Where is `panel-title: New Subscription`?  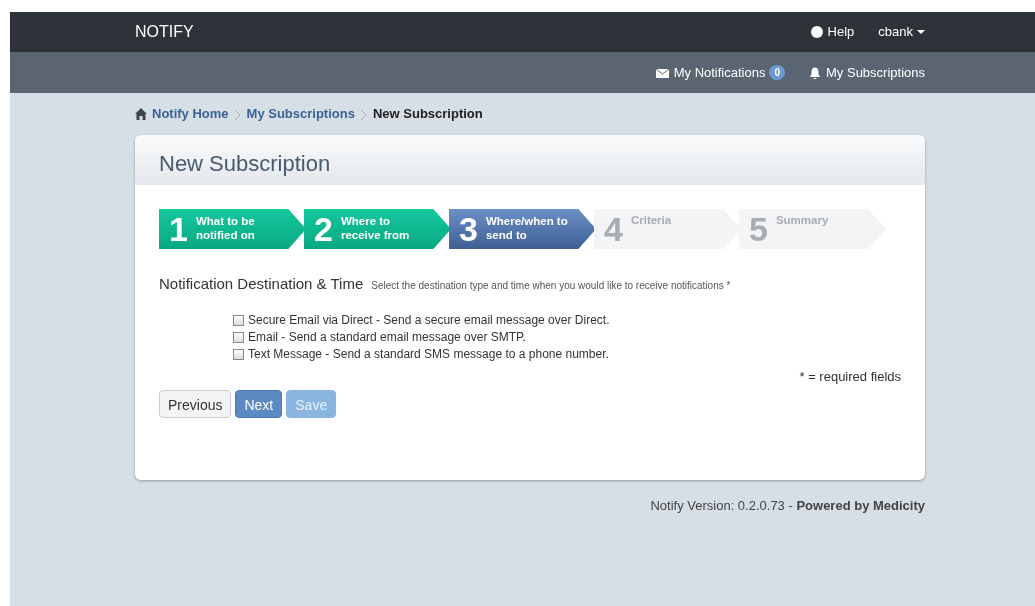 panel-title: New Subscription is located at coordinates (245, 163).